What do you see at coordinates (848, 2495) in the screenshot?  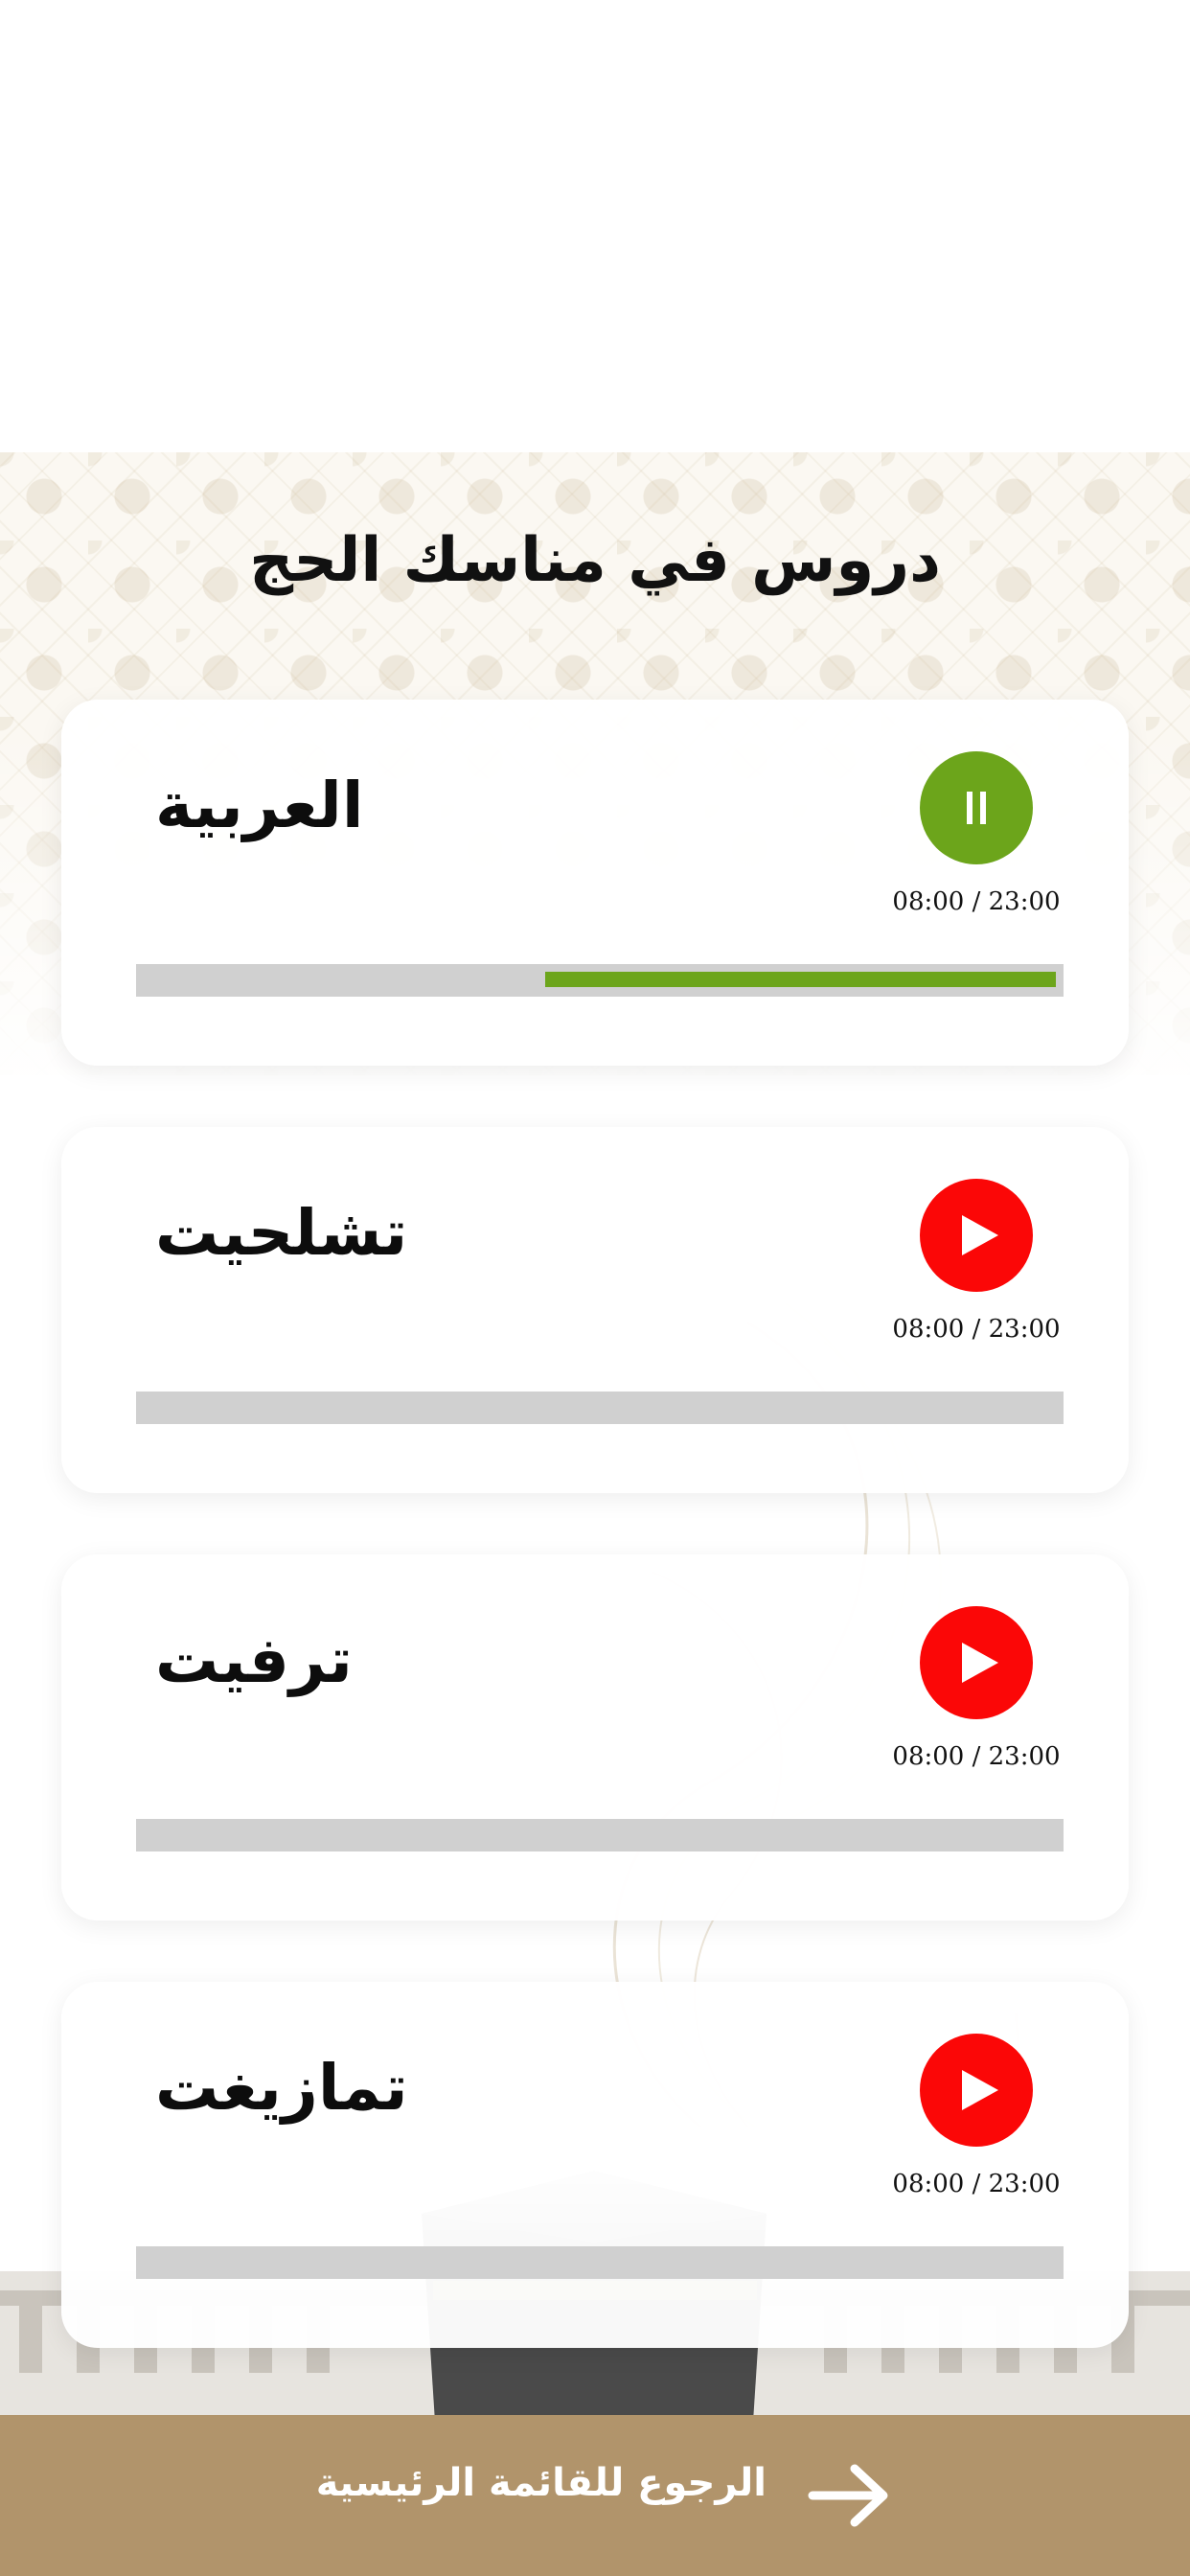 I see `arrow-right-icon` at bounding box center [848, 2495].